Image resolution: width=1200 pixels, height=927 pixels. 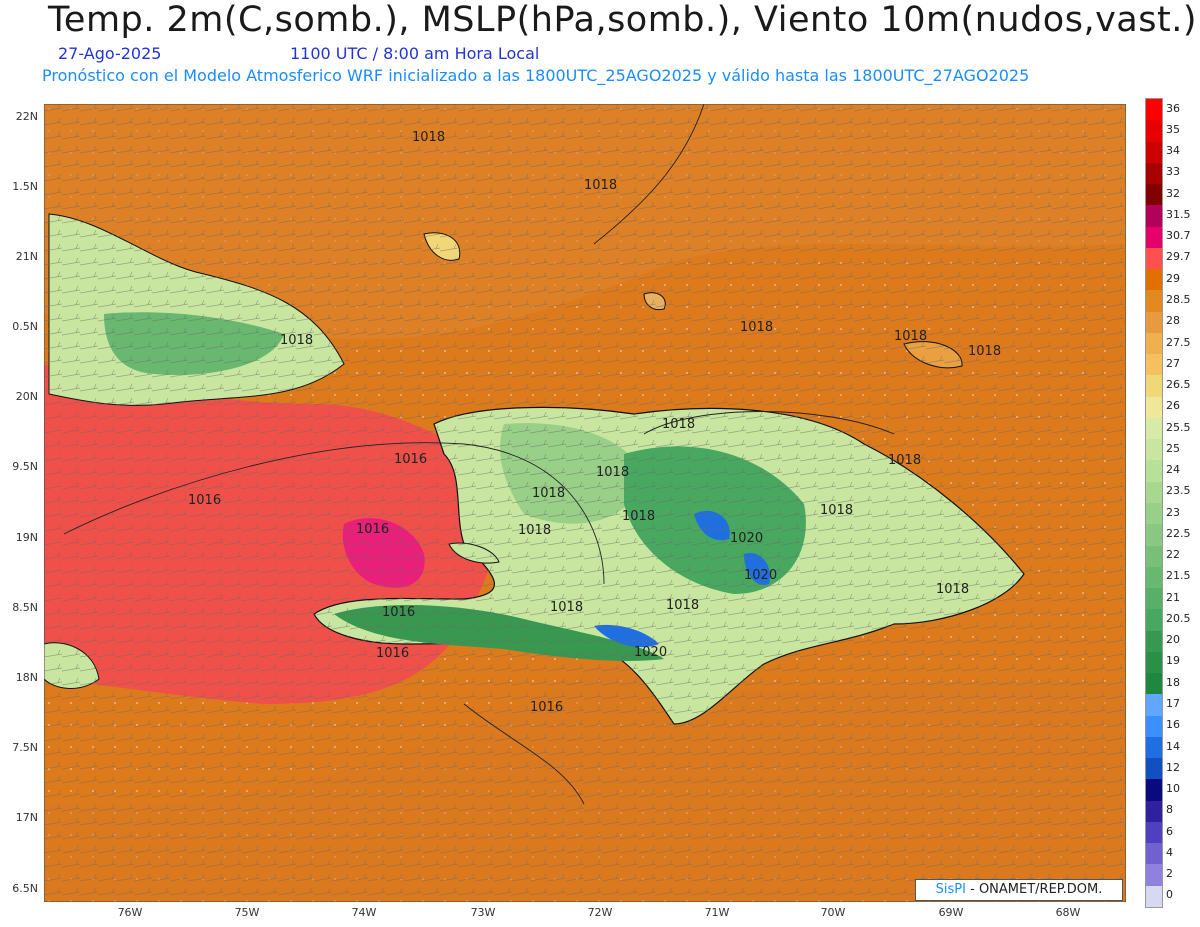 What do you see at coordinates (1169, 810) in the screenshot?
I see `colorbar-label: 8` at bounding box center [1169, 810].